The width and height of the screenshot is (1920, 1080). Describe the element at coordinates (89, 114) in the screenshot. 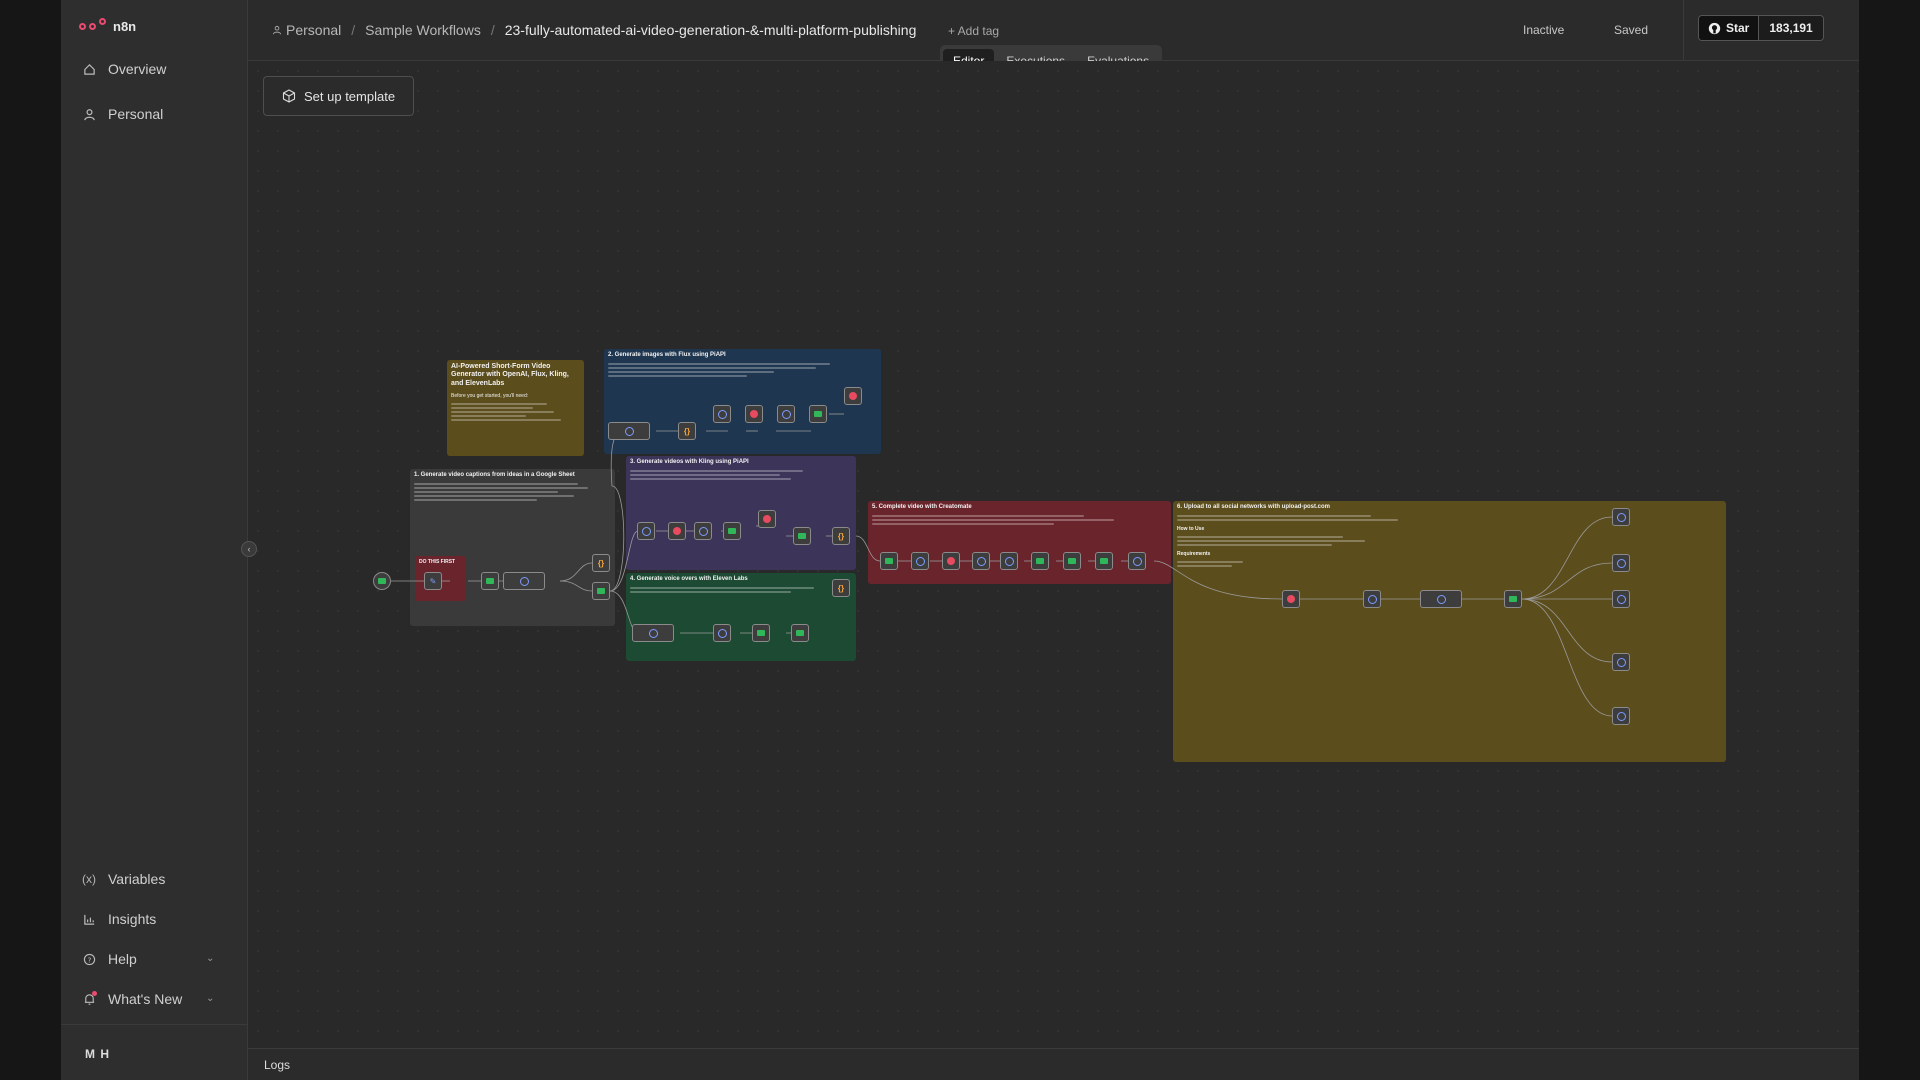

I see `user-icon` at that location.